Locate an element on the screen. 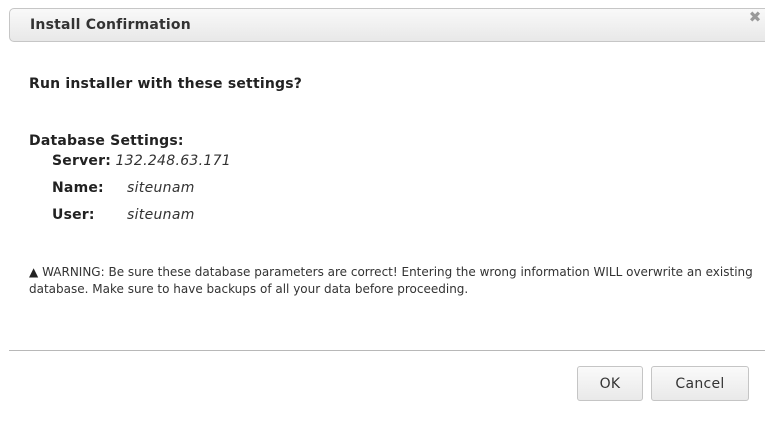 This screenshot has height=423, width=765. dialog-titlebar: Install Confirmation is located at coordinates (387, 25).